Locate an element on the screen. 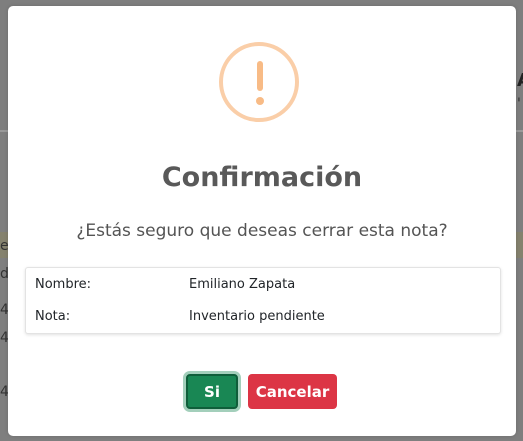 The width and height of the screenshot is (523, 441). warning-exclamation-icon is located at coordinates (259, 82).